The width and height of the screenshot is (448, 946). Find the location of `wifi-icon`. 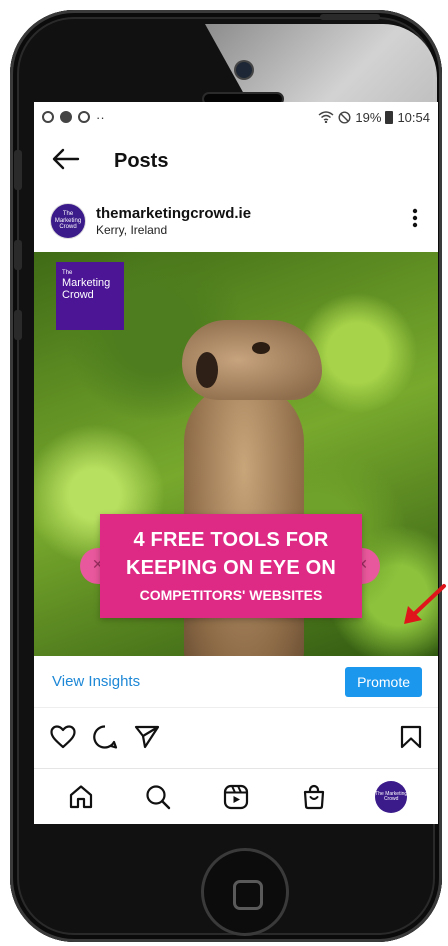

wifi-icon is located at coordinates (326, 117).